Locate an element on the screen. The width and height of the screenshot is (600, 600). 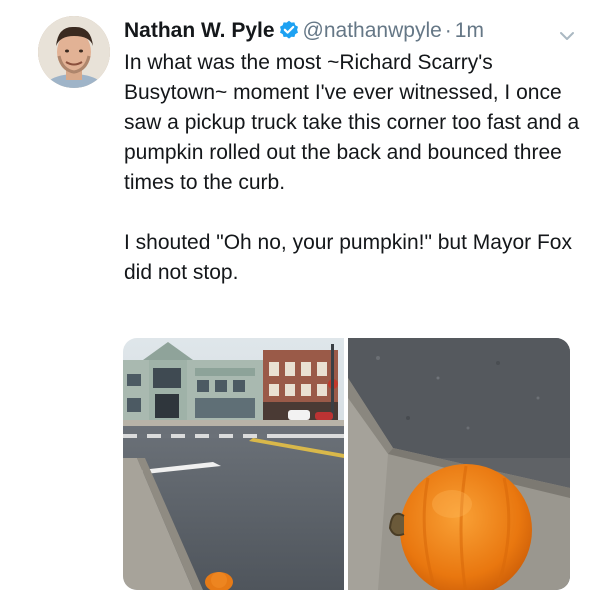
avatar is located at coordinates (74, 52).